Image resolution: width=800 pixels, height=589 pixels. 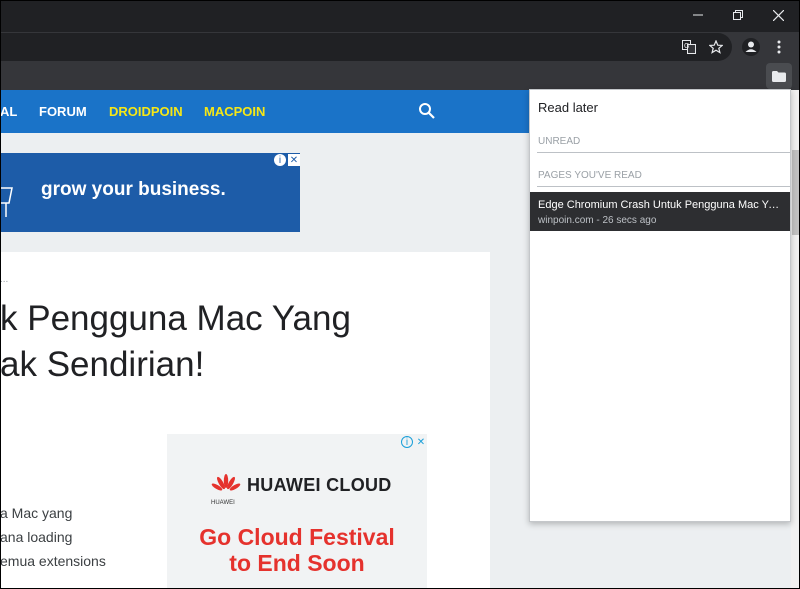 I want to click on translate-button: G, so click(x=689, y=47).